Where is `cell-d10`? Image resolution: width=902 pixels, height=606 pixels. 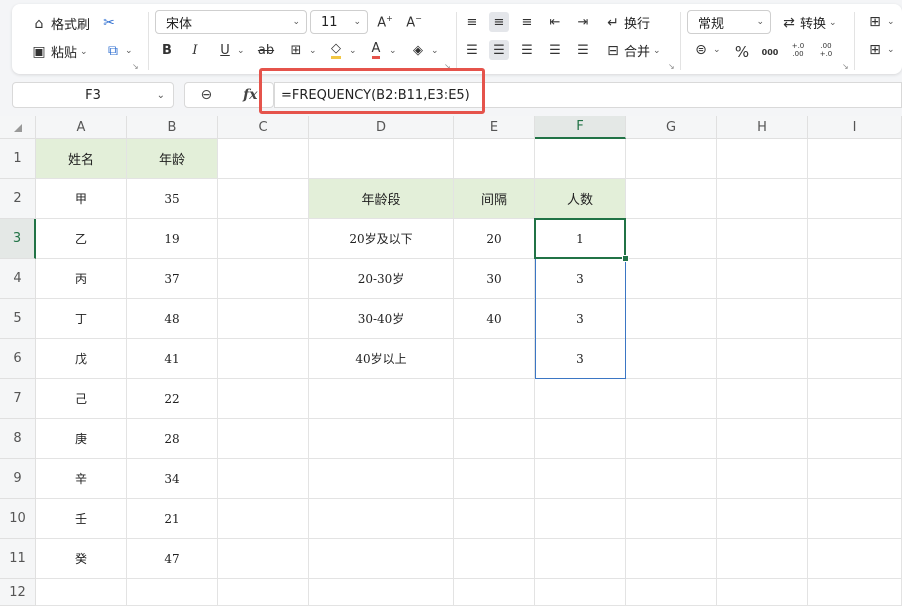 cell-d10 is located at coordinates (381, 519).